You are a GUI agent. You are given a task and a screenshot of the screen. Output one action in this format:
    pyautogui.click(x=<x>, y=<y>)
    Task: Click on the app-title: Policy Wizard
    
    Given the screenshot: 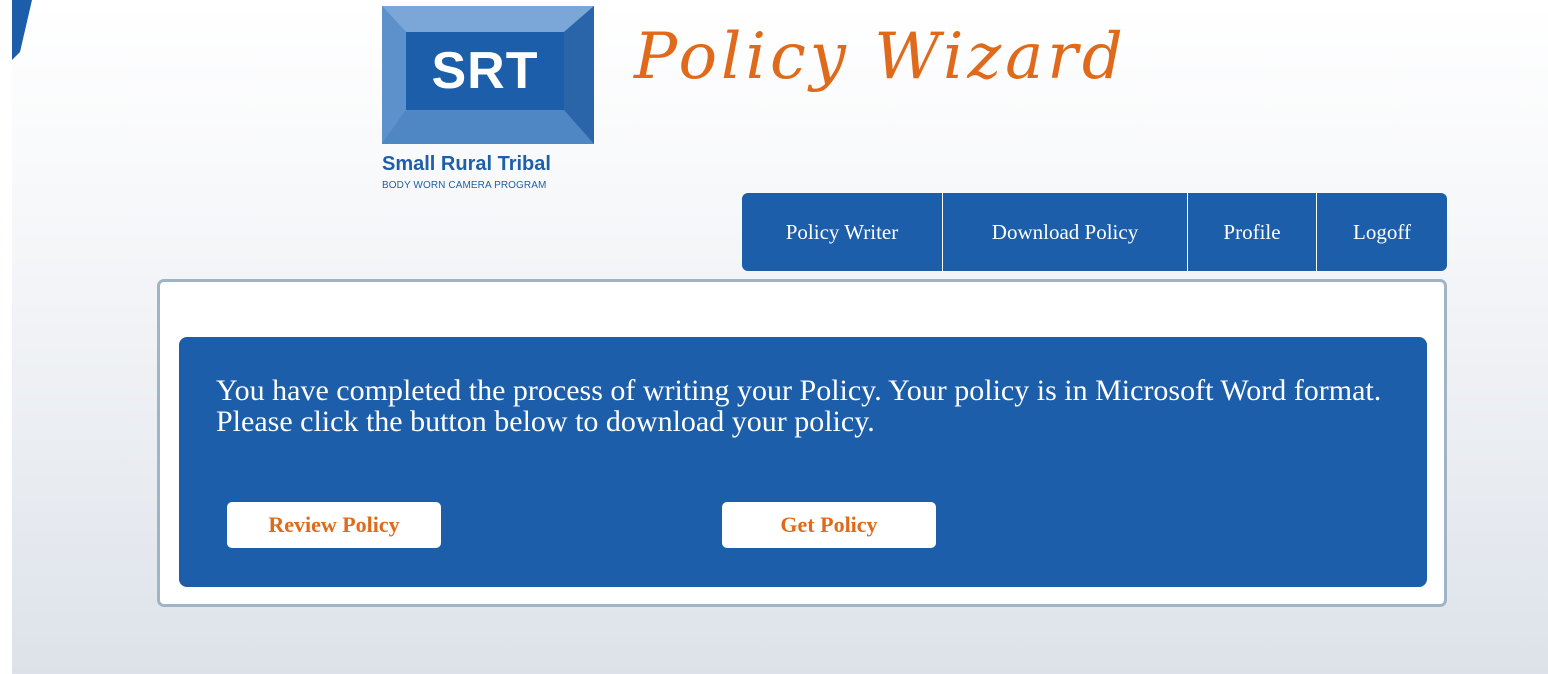 What is the action you would take?
    pyautogui.click(x=880, y=57)
    